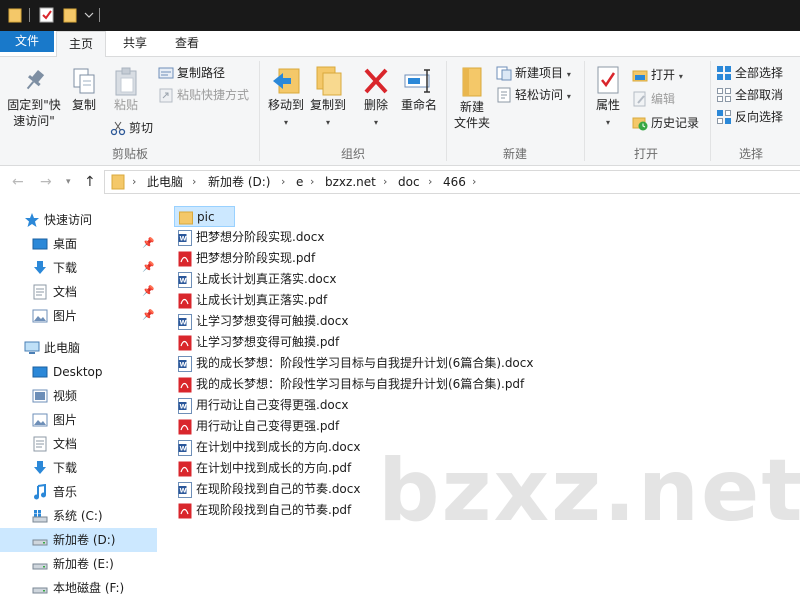 The image size is (800, 600). What do you see at coordinates (166, 95) in the screenshot?
I see `paste-shortcut-icon` at bounding box center [166, 95].